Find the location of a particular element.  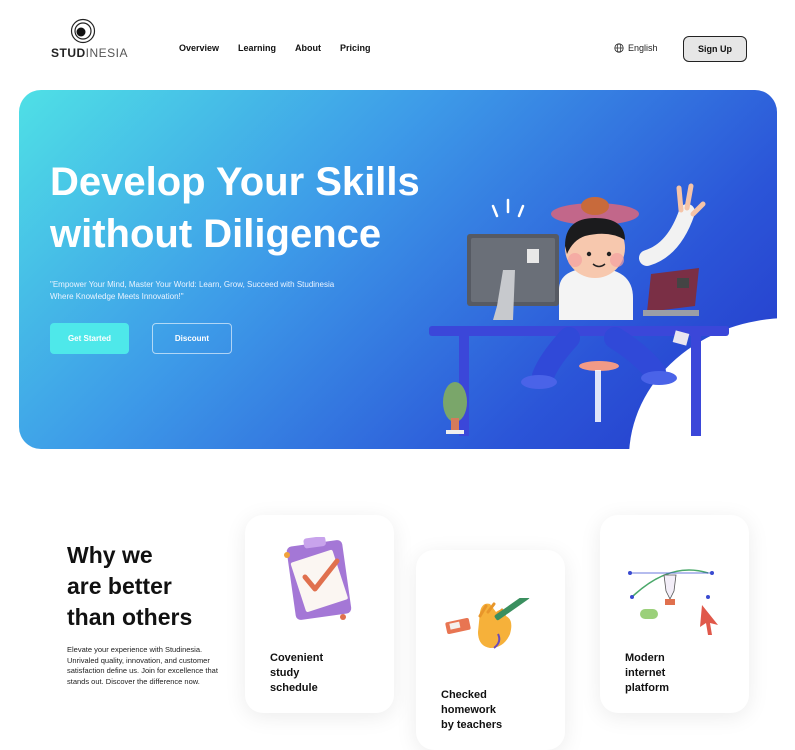

nav-overview: Overview is located at coordinates (199, 48).